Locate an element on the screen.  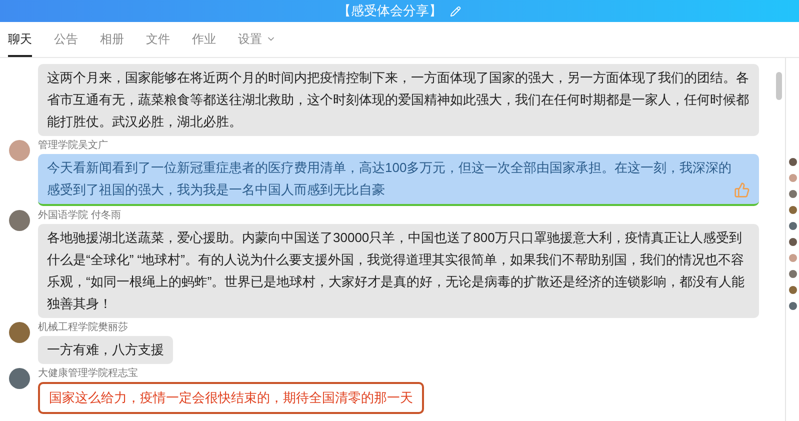
sender-name: 机械工程学院樊丽莎 is located at coordinates (83, 328).